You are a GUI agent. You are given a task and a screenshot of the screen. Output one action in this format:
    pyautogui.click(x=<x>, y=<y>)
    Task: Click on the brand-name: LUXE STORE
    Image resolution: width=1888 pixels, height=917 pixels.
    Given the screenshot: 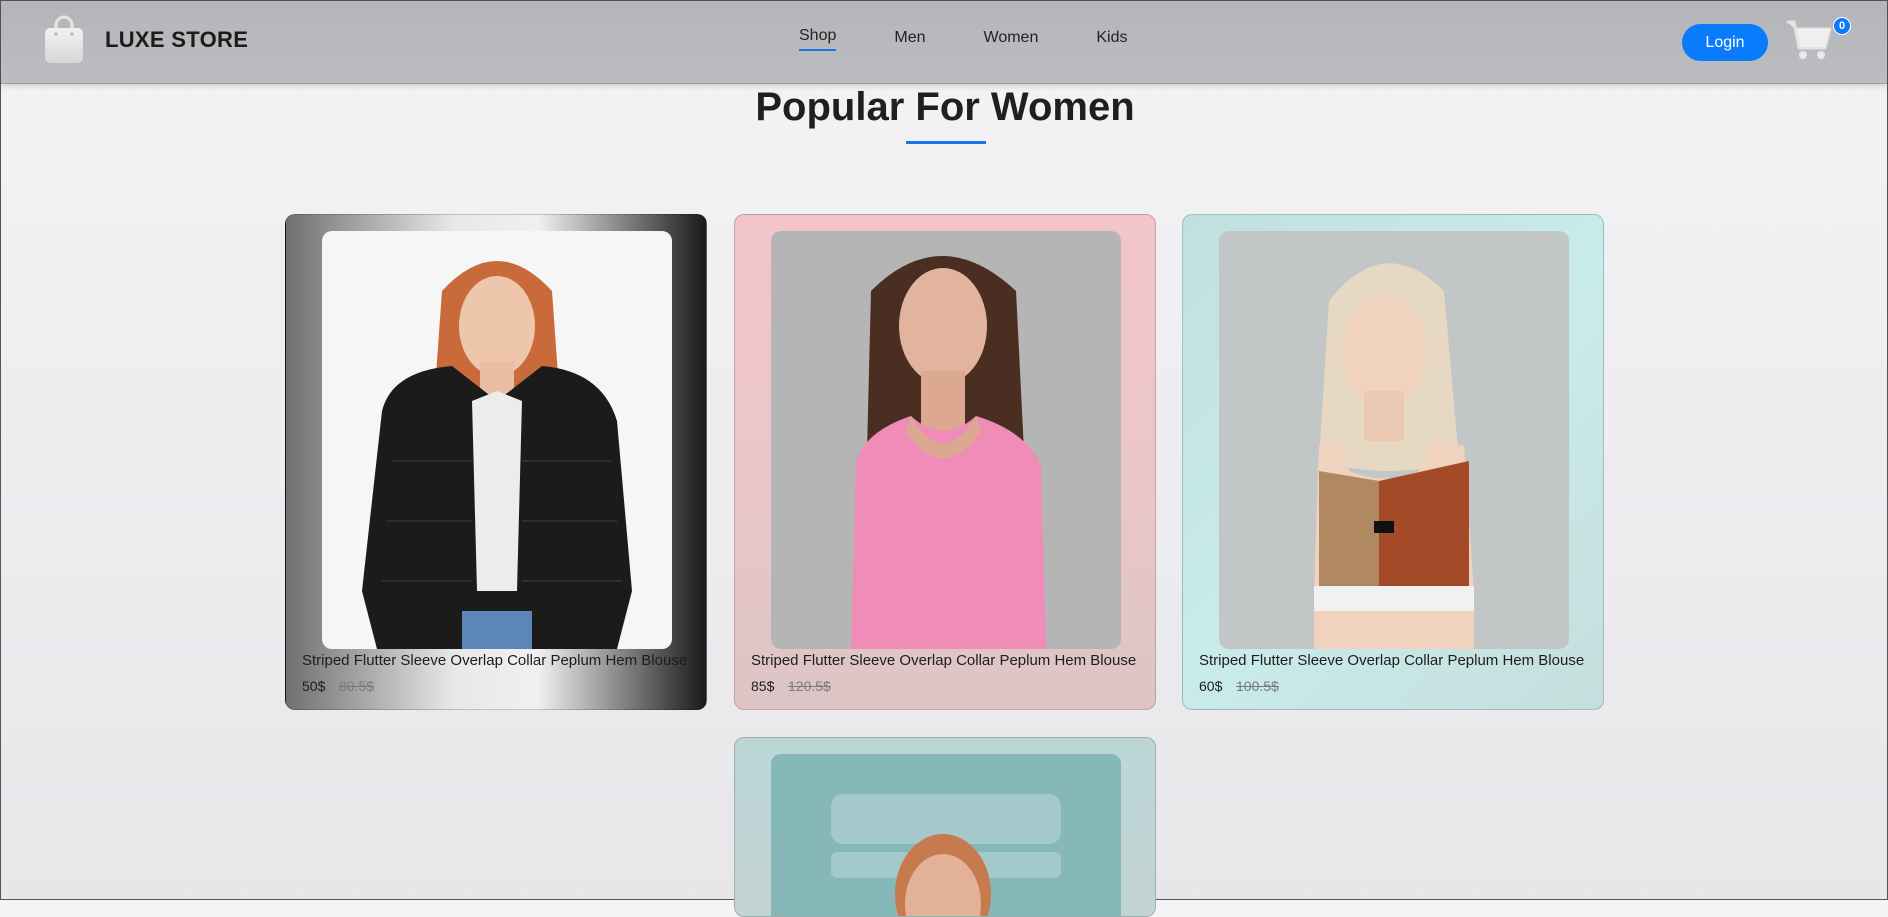 What is the action you would take?
    pyautogui.click(x=177, y=39)
    